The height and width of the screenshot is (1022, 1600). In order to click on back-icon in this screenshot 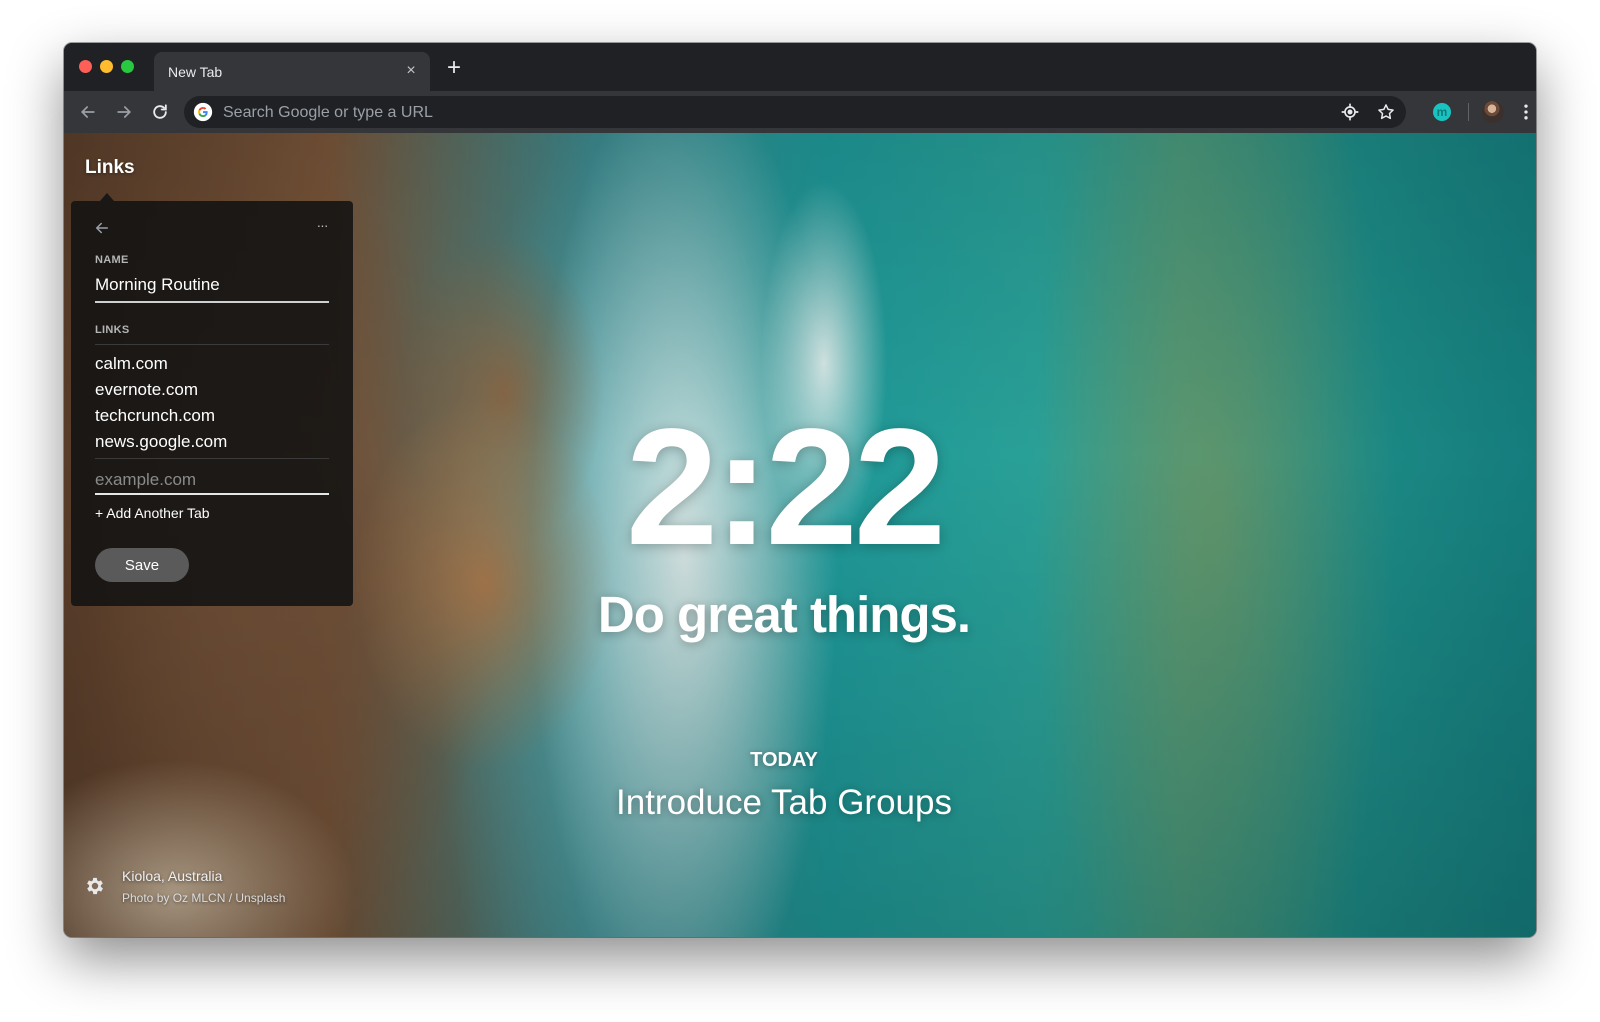, I will do `click(88, 112)`.